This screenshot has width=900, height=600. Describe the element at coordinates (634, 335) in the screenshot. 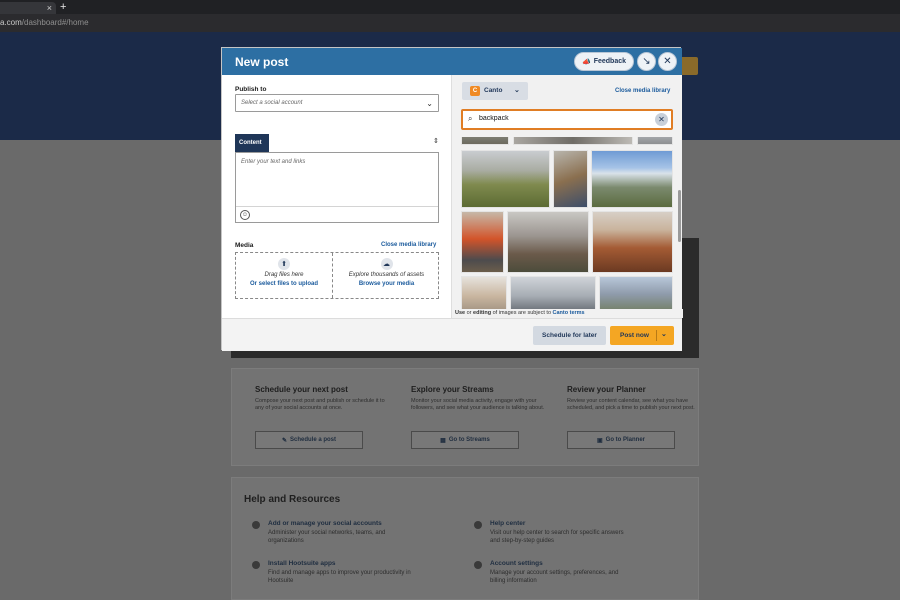

I see `post-now-label: Post now` at that location.